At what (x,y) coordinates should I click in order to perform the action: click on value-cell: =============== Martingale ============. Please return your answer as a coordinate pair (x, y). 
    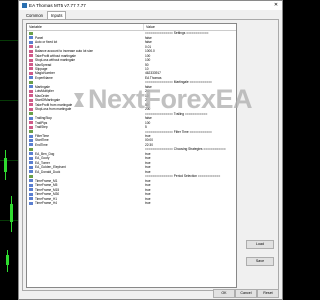
    Looking at the image, I should click on (188, 82).